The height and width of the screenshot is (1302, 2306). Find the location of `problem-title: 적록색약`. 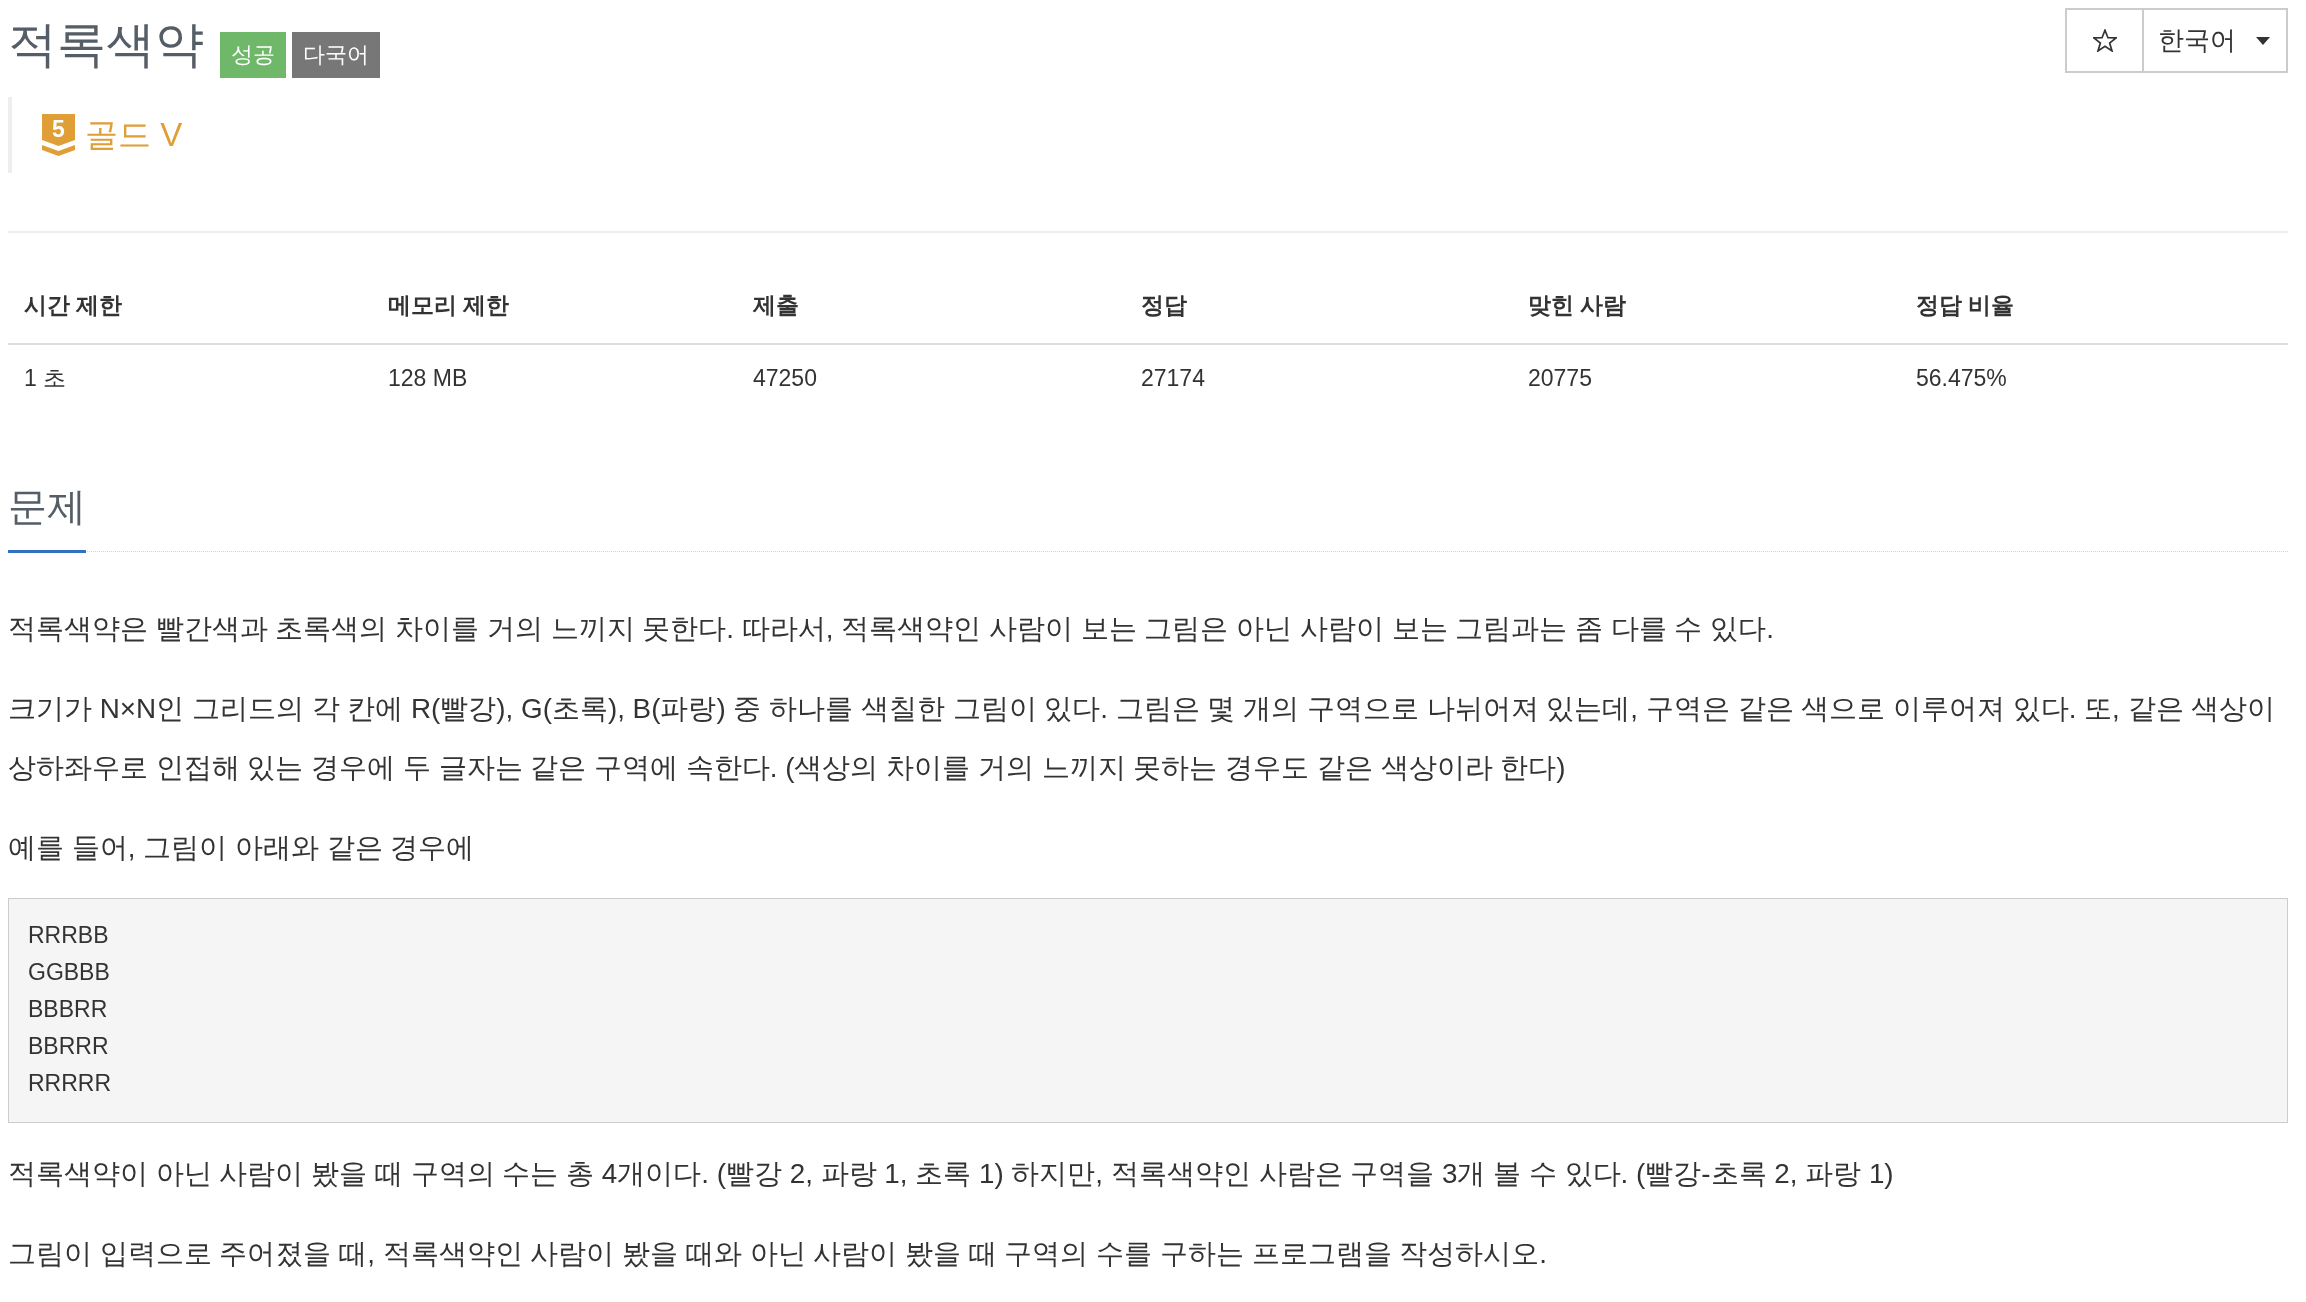

problem-title: 적록색약 is located at coordinates (106, 44).